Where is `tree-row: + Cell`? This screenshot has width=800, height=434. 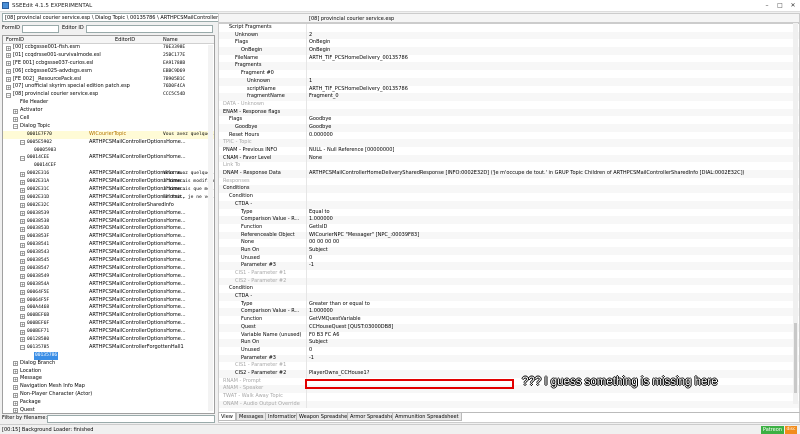
tree-row: + Cell is located at coordinates (108, 119).